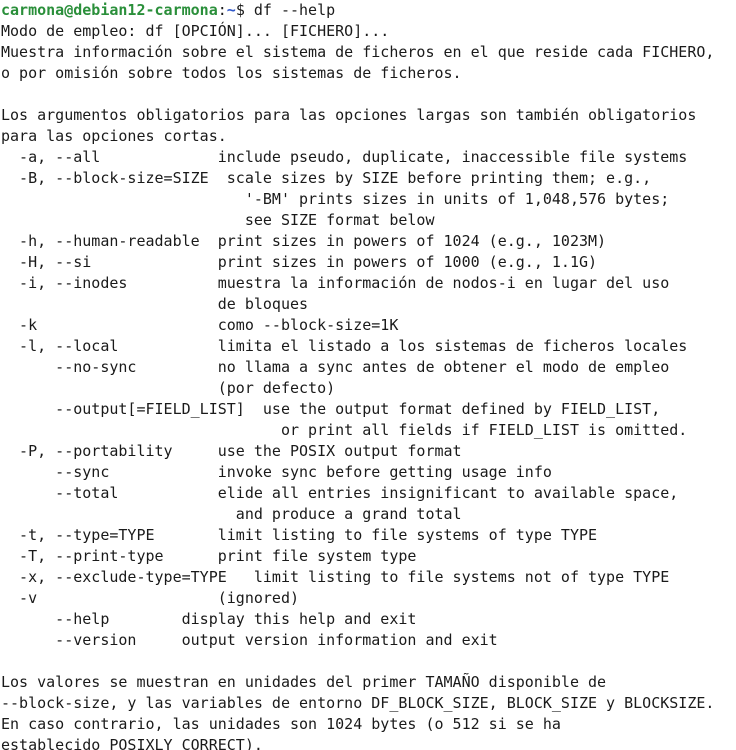 The image size is (736, 750). What do you see at coordinates (109, 10) in the screenshot?
I see `prompt-user-host: carmona@debian12-carmona` at bounding box center [109, 10].